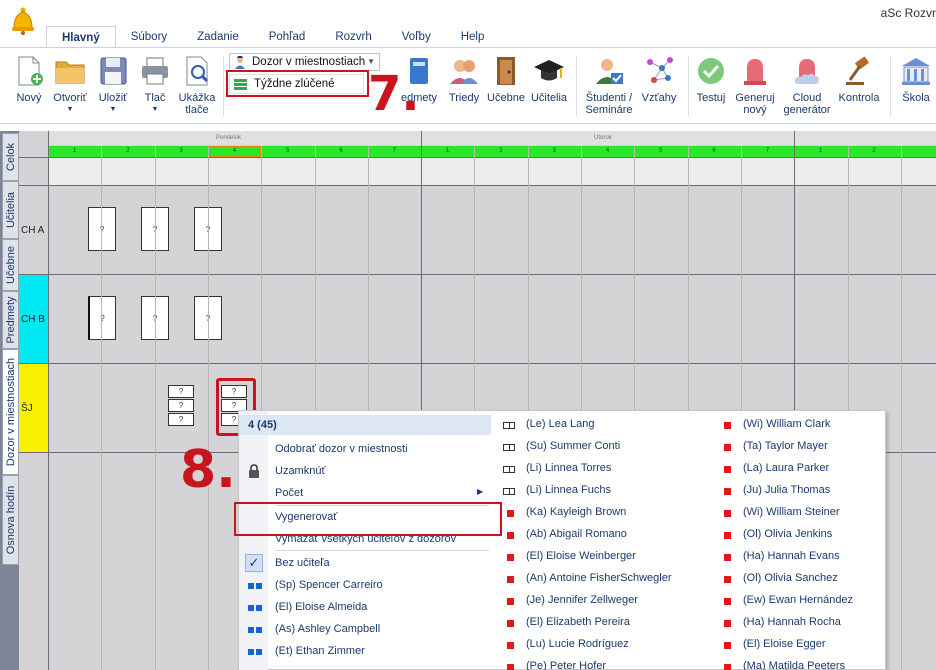  I want to click on teacher-item: (Ha) Hannah Rocha, so click(792, 622).